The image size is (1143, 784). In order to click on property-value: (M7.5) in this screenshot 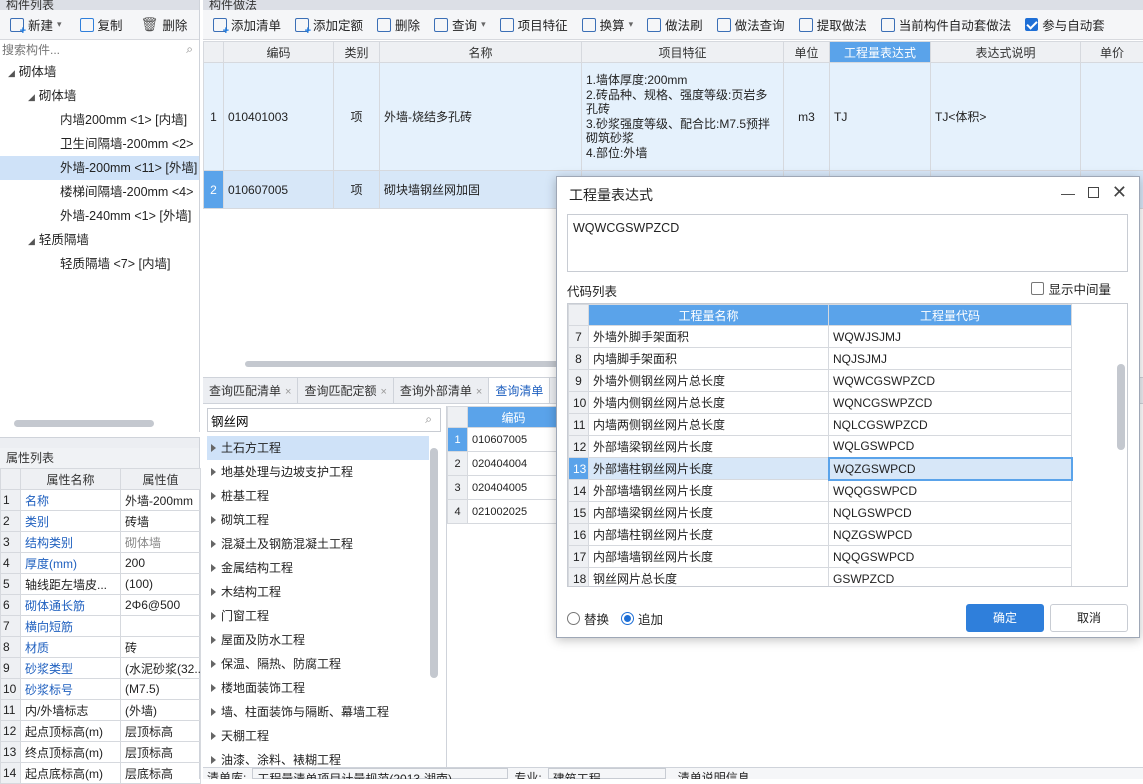, I will do `click(161, 689)`.